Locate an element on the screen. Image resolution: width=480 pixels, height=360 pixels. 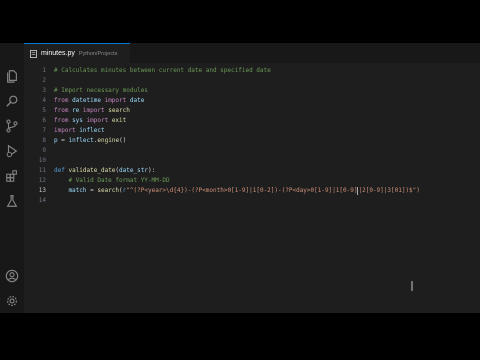
code-text: from datetime import date is located at coordinates (99, 101).